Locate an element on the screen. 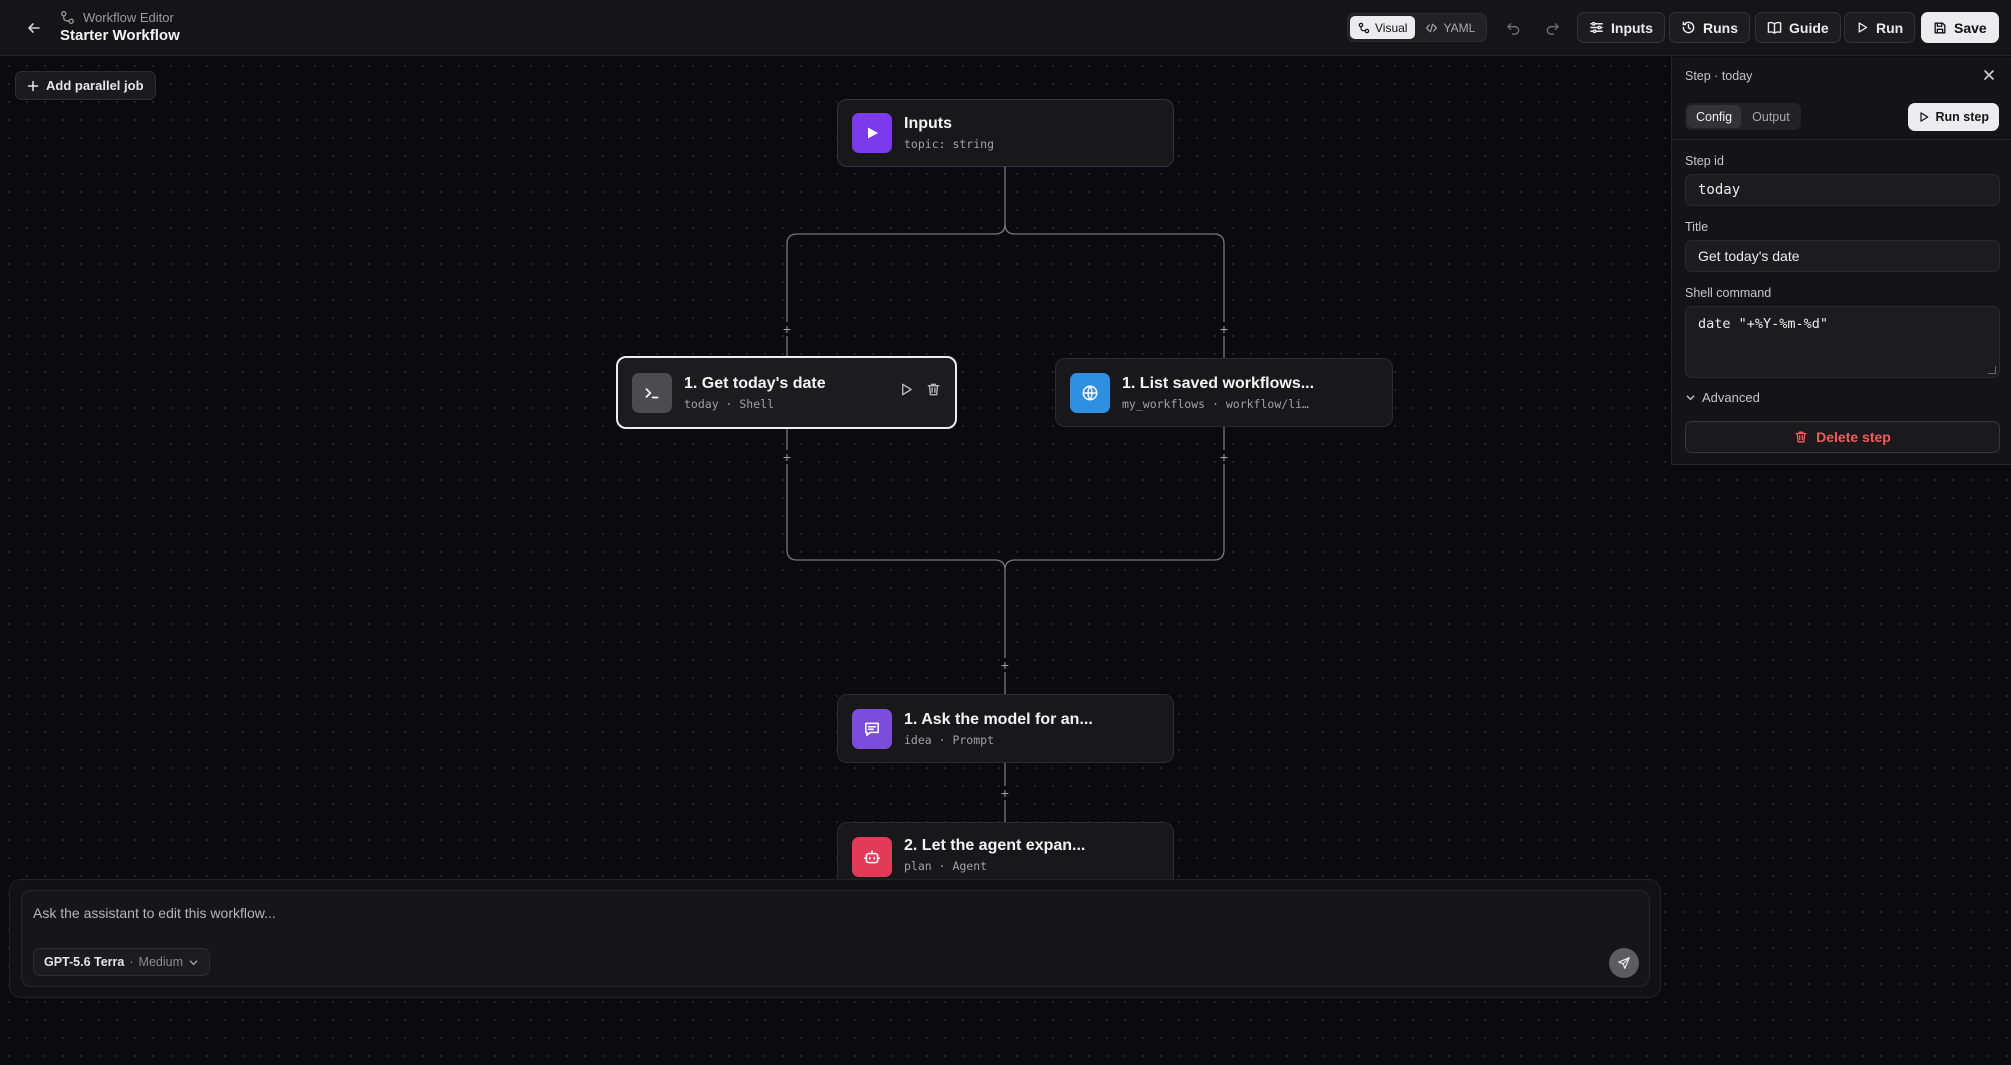 The width and height of the screenshot is (2011, 1065). model-level: Medium is located at coordinates (160, 962).